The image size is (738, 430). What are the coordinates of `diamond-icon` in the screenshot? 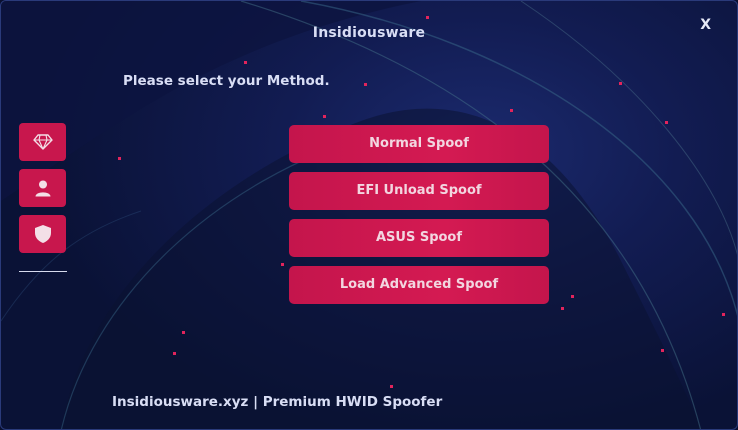 It's located at (42, 142).